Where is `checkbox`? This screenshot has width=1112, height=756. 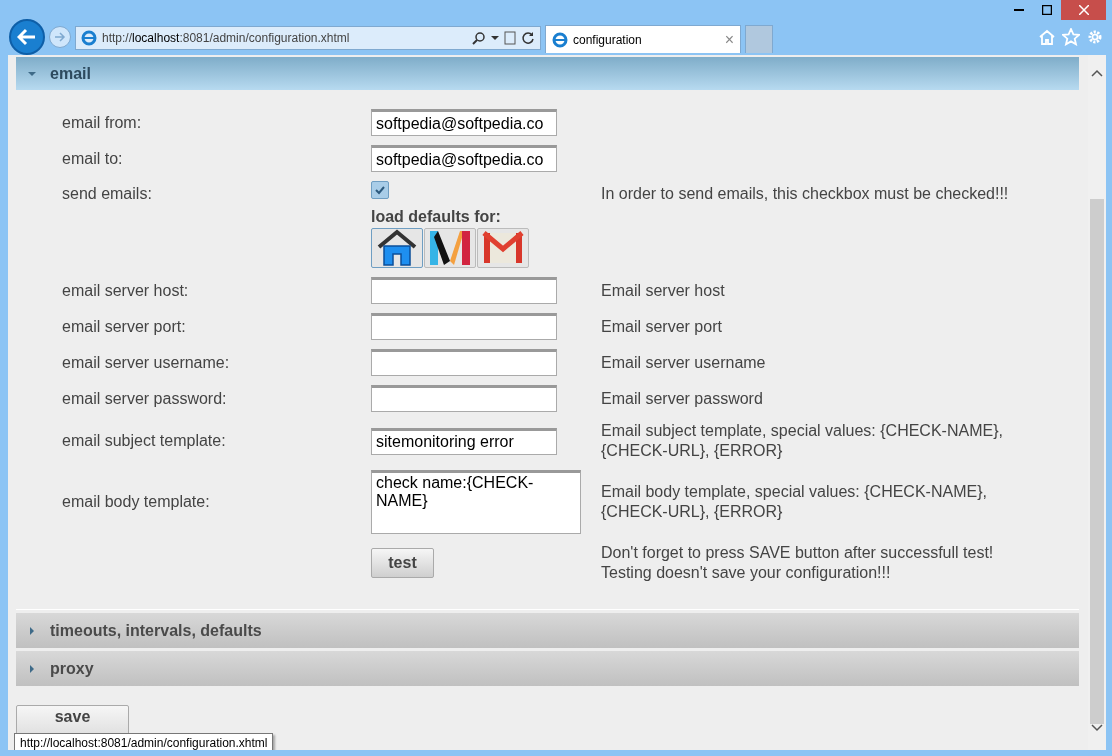
checkbox is located at coordinates (380, 190).